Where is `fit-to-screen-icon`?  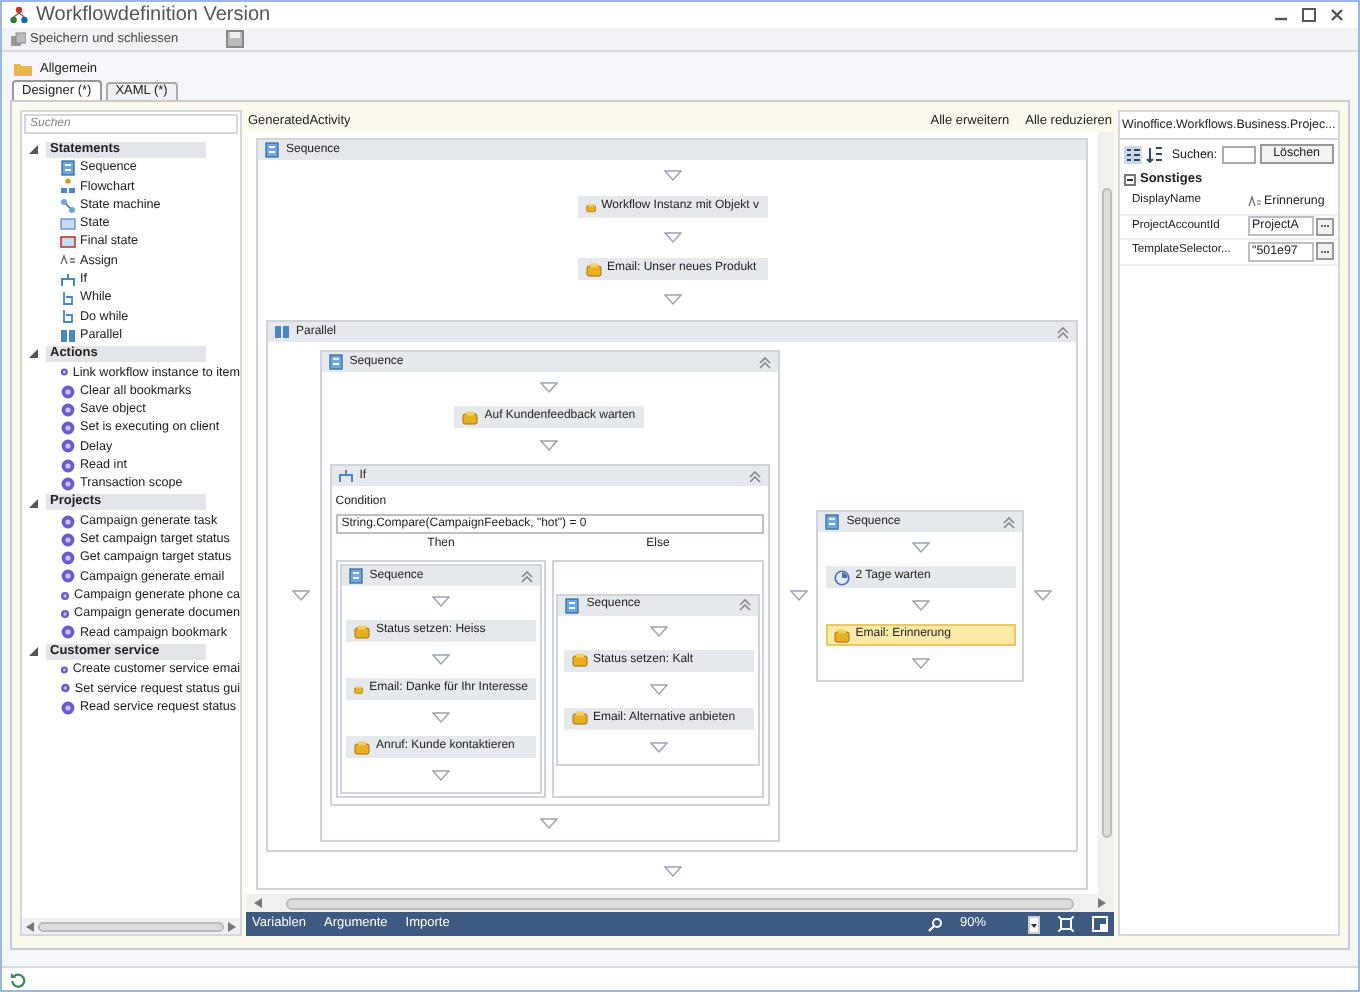
fit-to-screen-icon is located at coordinates (1066, 924).